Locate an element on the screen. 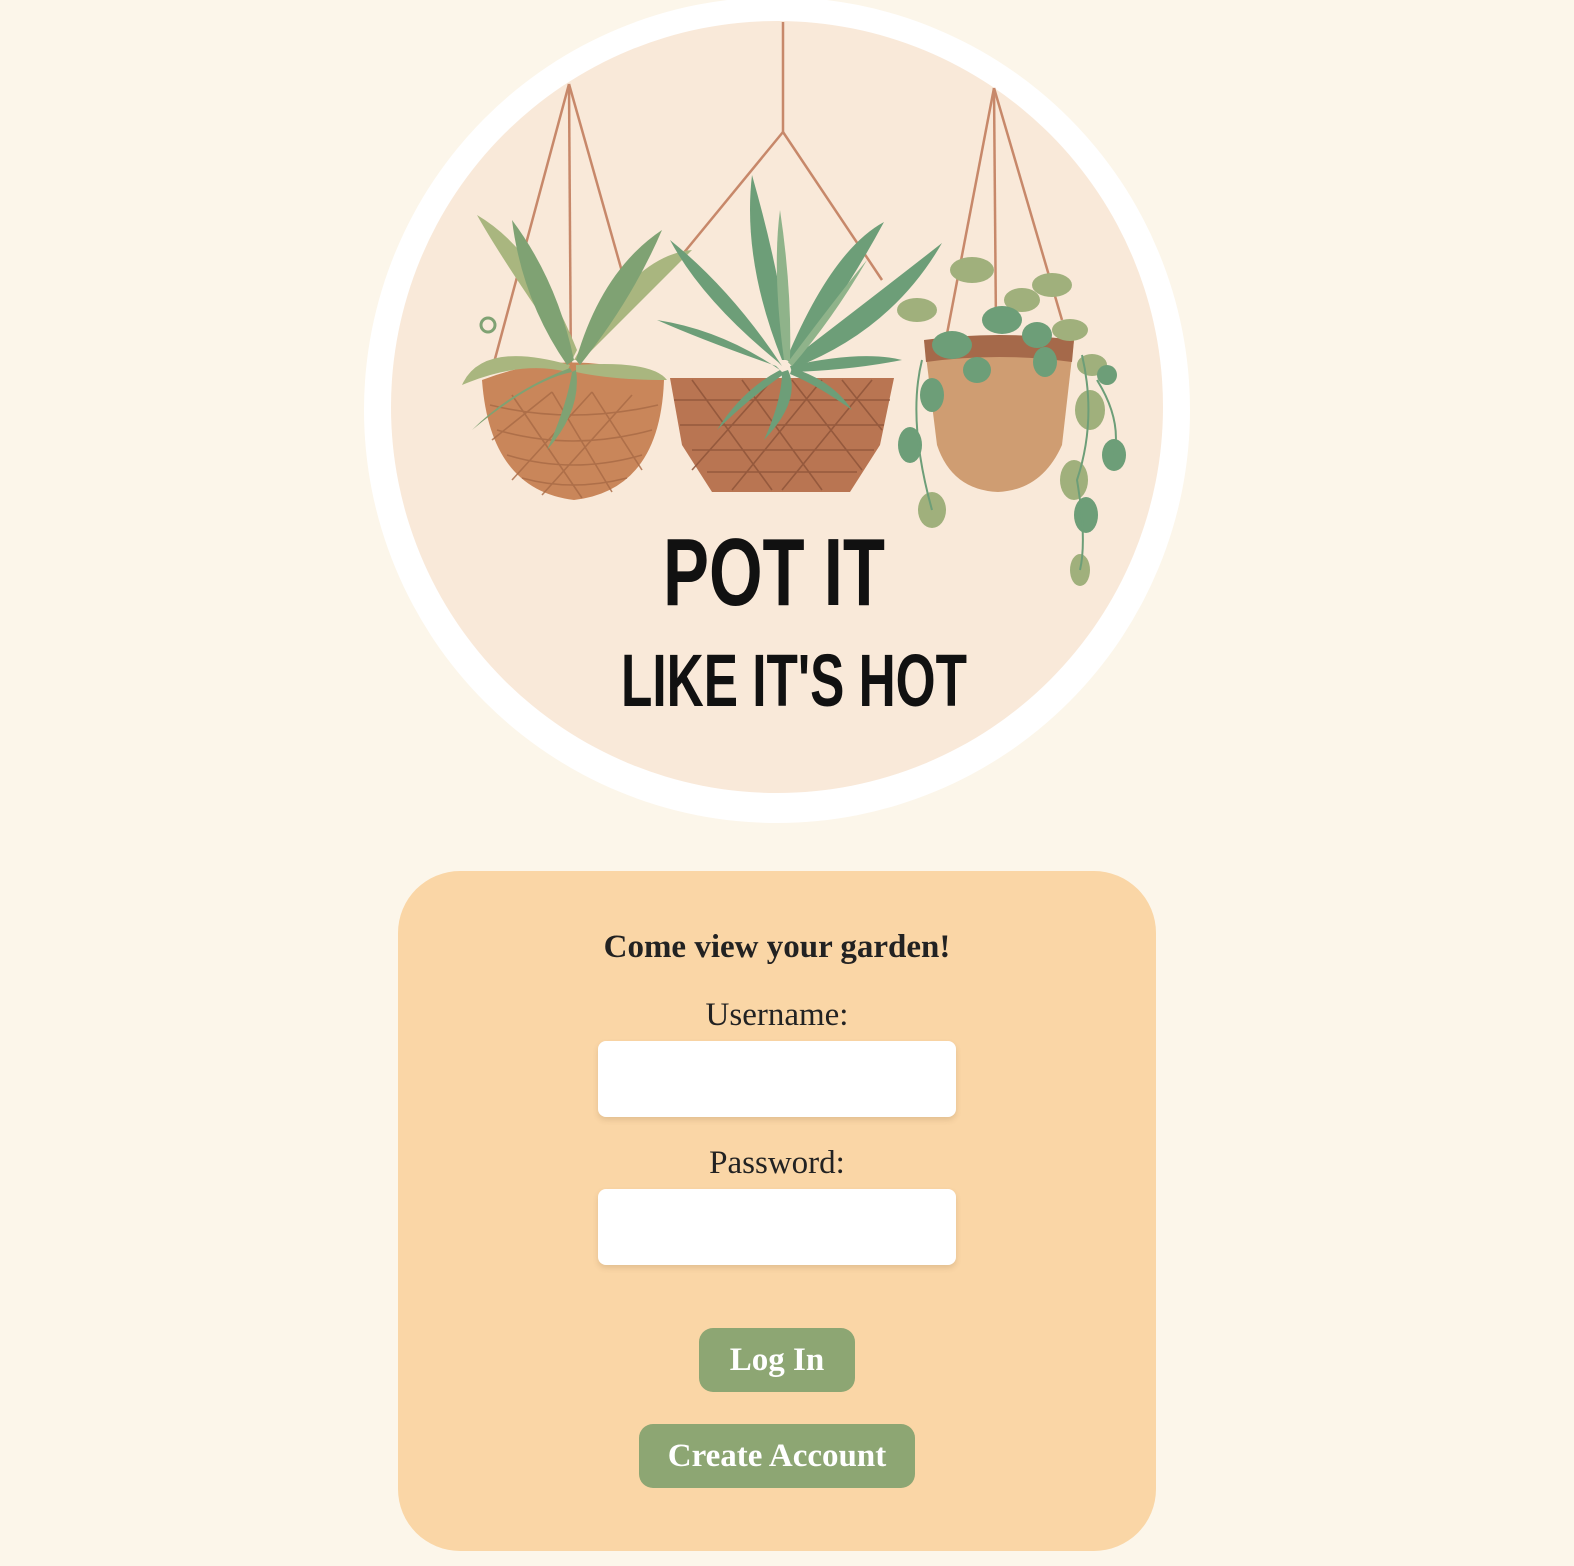  logo-title-line1: POT IT is located at coordinates (774, 572).